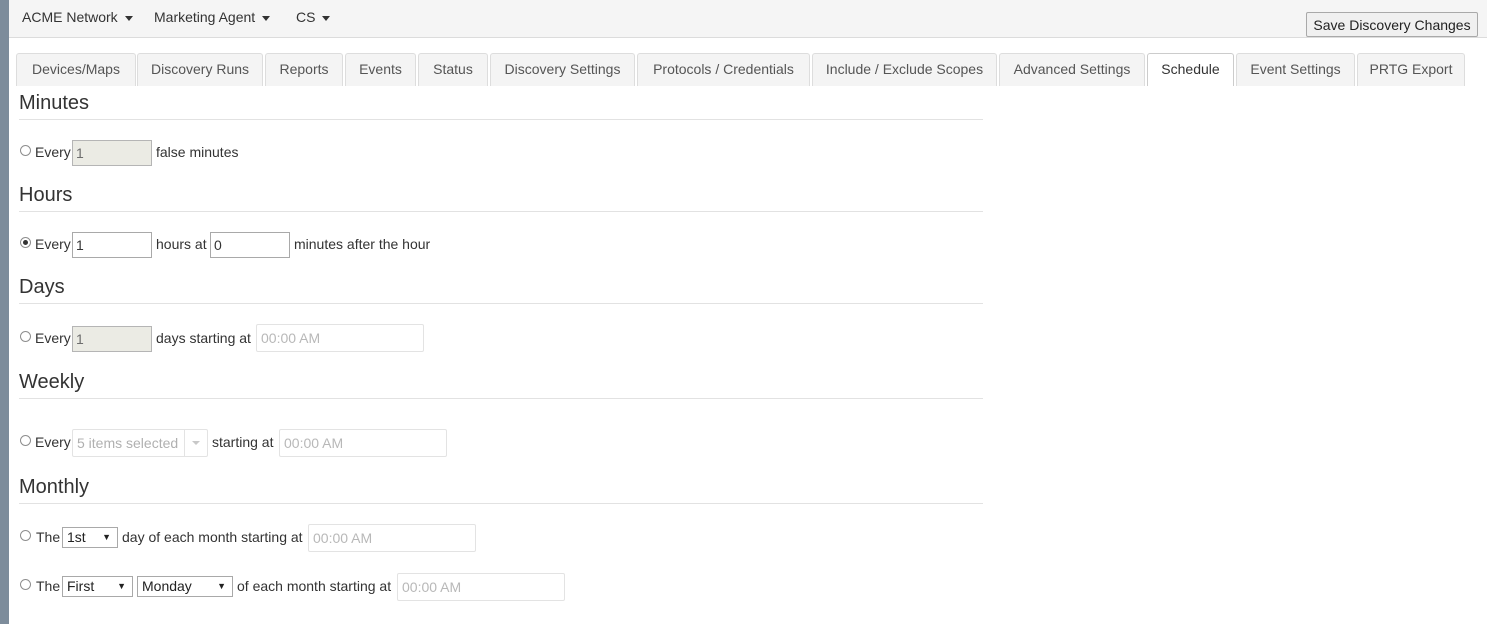 The width and height of the screenshot is (1487, 624). I want to click on minutes-radio, so click(25, 150).